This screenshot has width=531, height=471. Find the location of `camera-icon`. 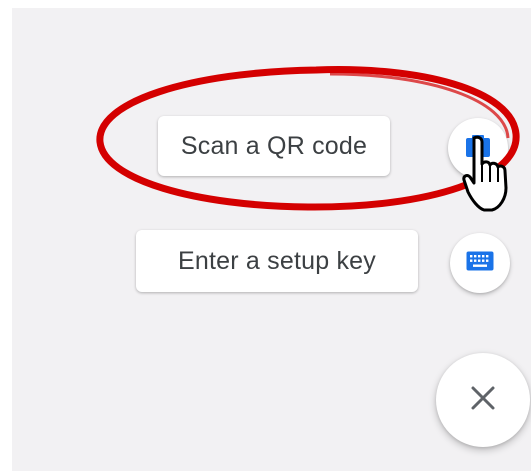

camera-icon is located at coordinates (478, 148).